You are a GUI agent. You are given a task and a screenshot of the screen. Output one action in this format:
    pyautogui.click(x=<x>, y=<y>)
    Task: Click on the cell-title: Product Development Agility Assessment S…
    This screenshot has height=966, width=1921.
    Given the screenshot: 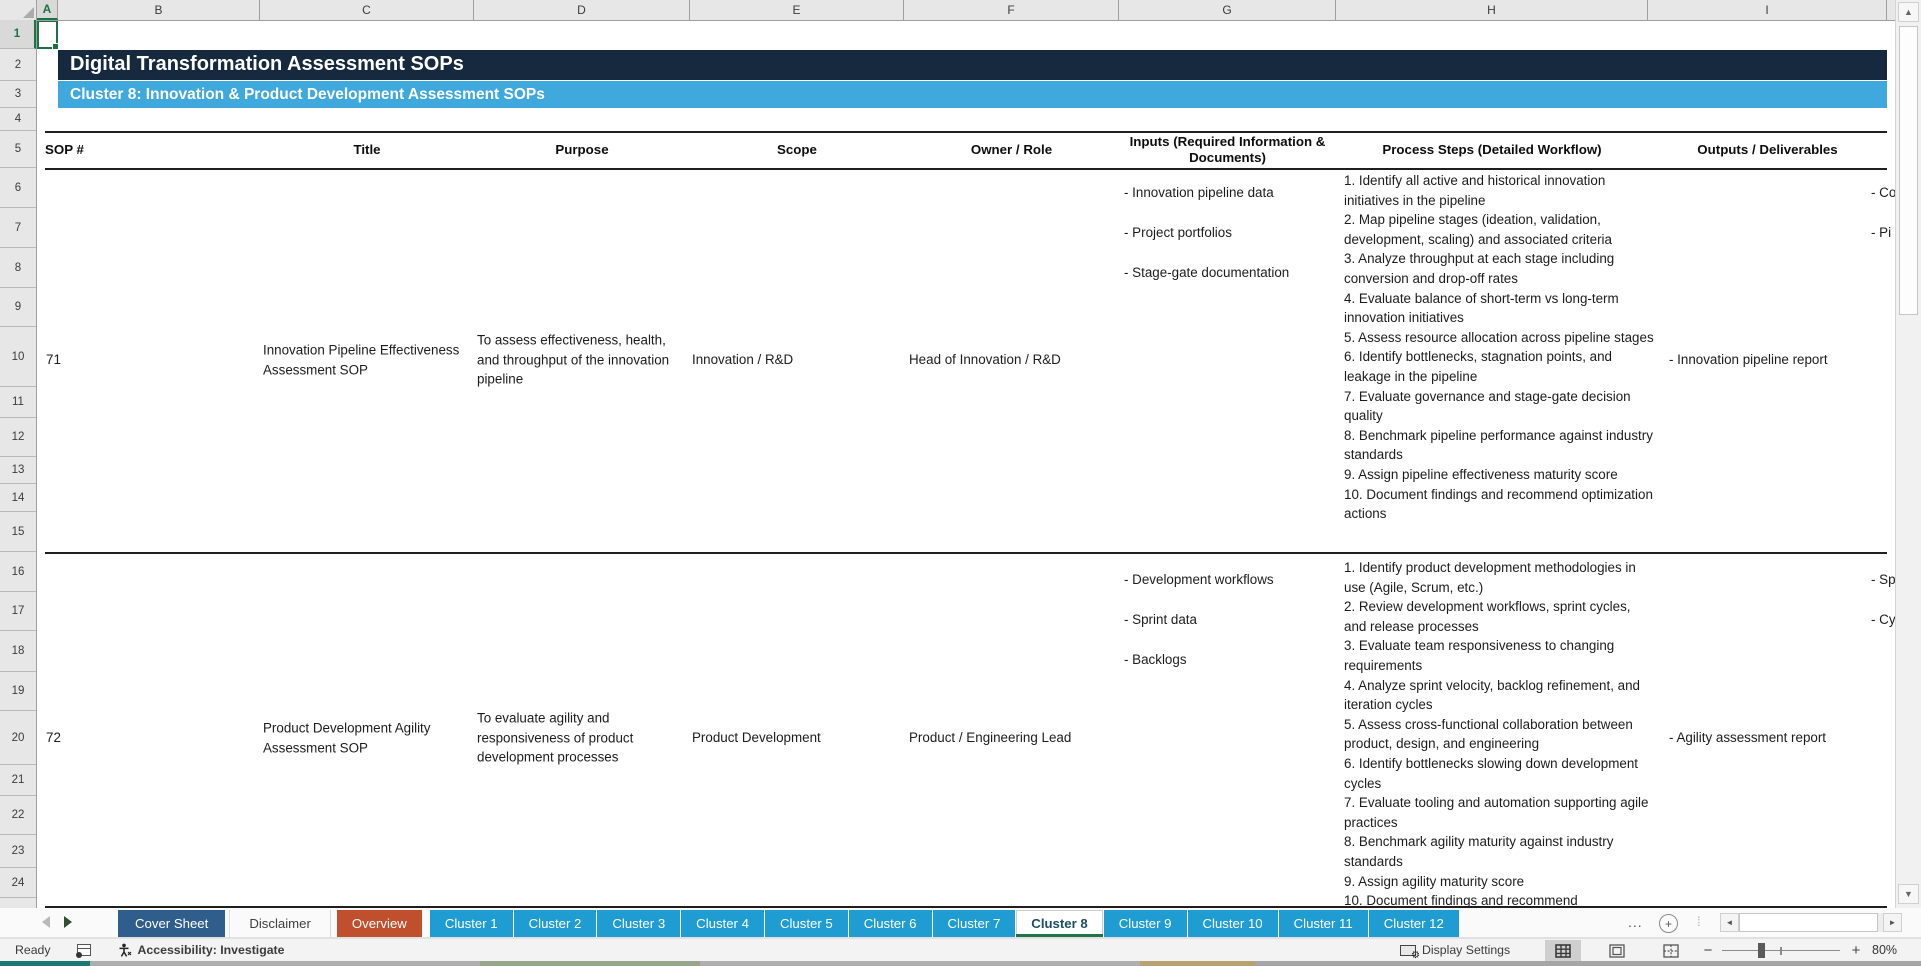 What is the action you would take?
    pyautogui.click(x=369, y=737)
    